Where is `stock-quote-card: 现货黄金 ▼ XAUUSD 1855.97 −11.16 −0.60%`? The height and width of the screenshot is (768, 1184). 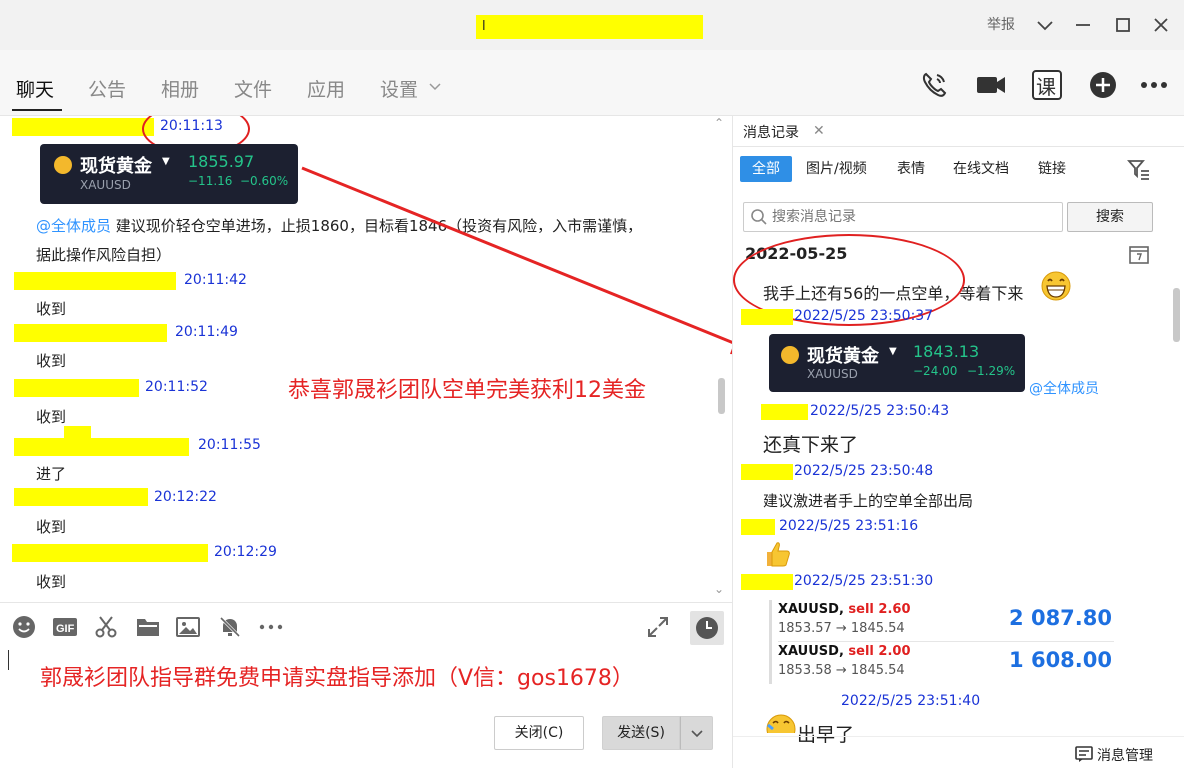
stock-quote-card: 现货黄金 ▼ XAUUSD 1855.97 −11.16 −0.60% is located at coordinates (169, 174).